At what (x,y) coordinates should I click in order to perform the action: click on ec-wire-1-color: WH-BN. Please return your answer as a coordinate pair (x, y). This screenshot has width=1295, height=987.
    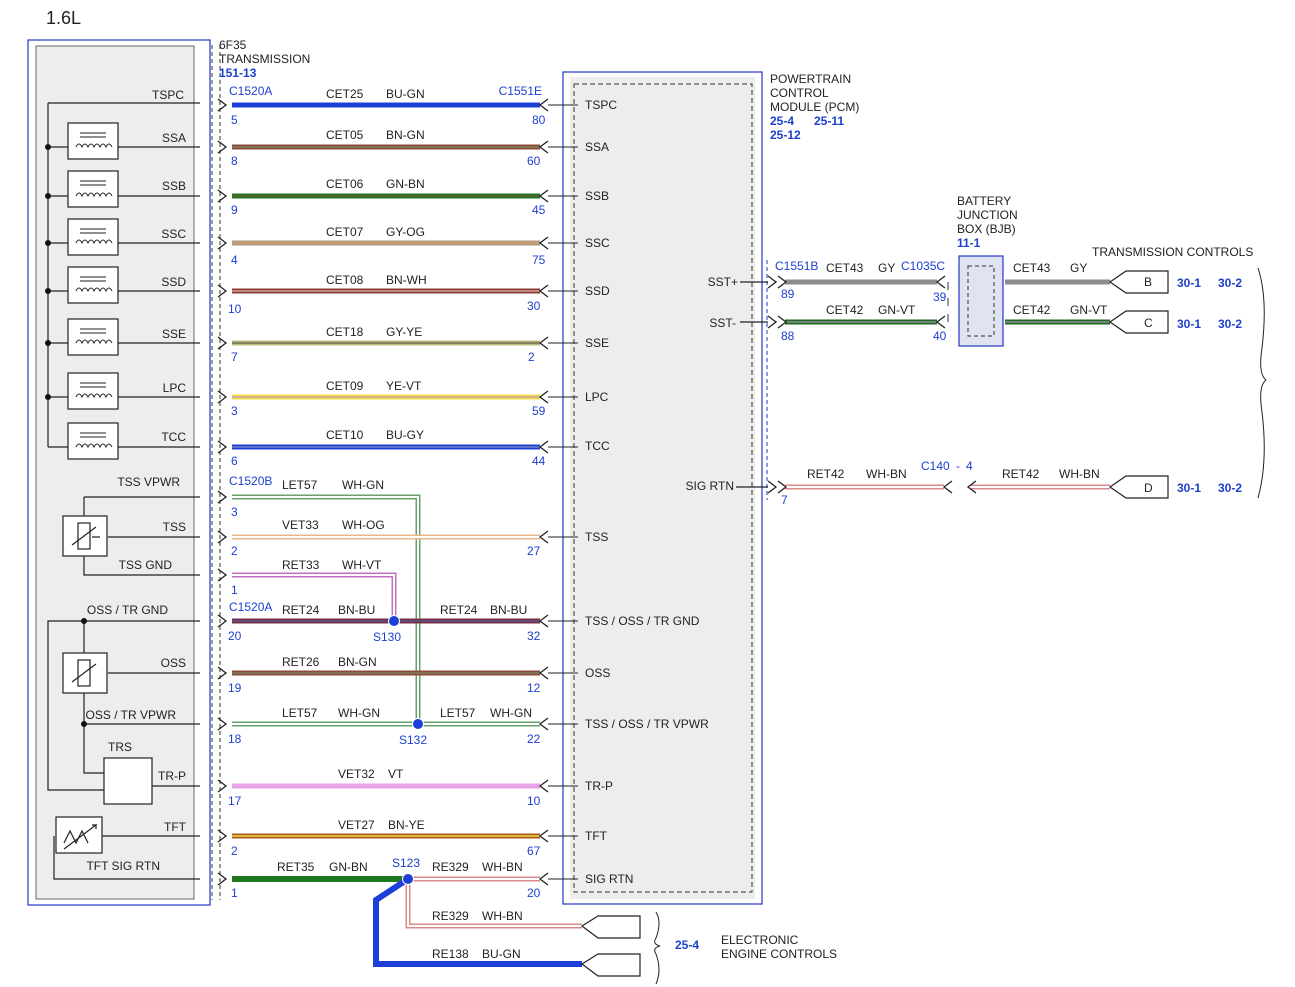
    Looking at the image, I should click on (502, 916).